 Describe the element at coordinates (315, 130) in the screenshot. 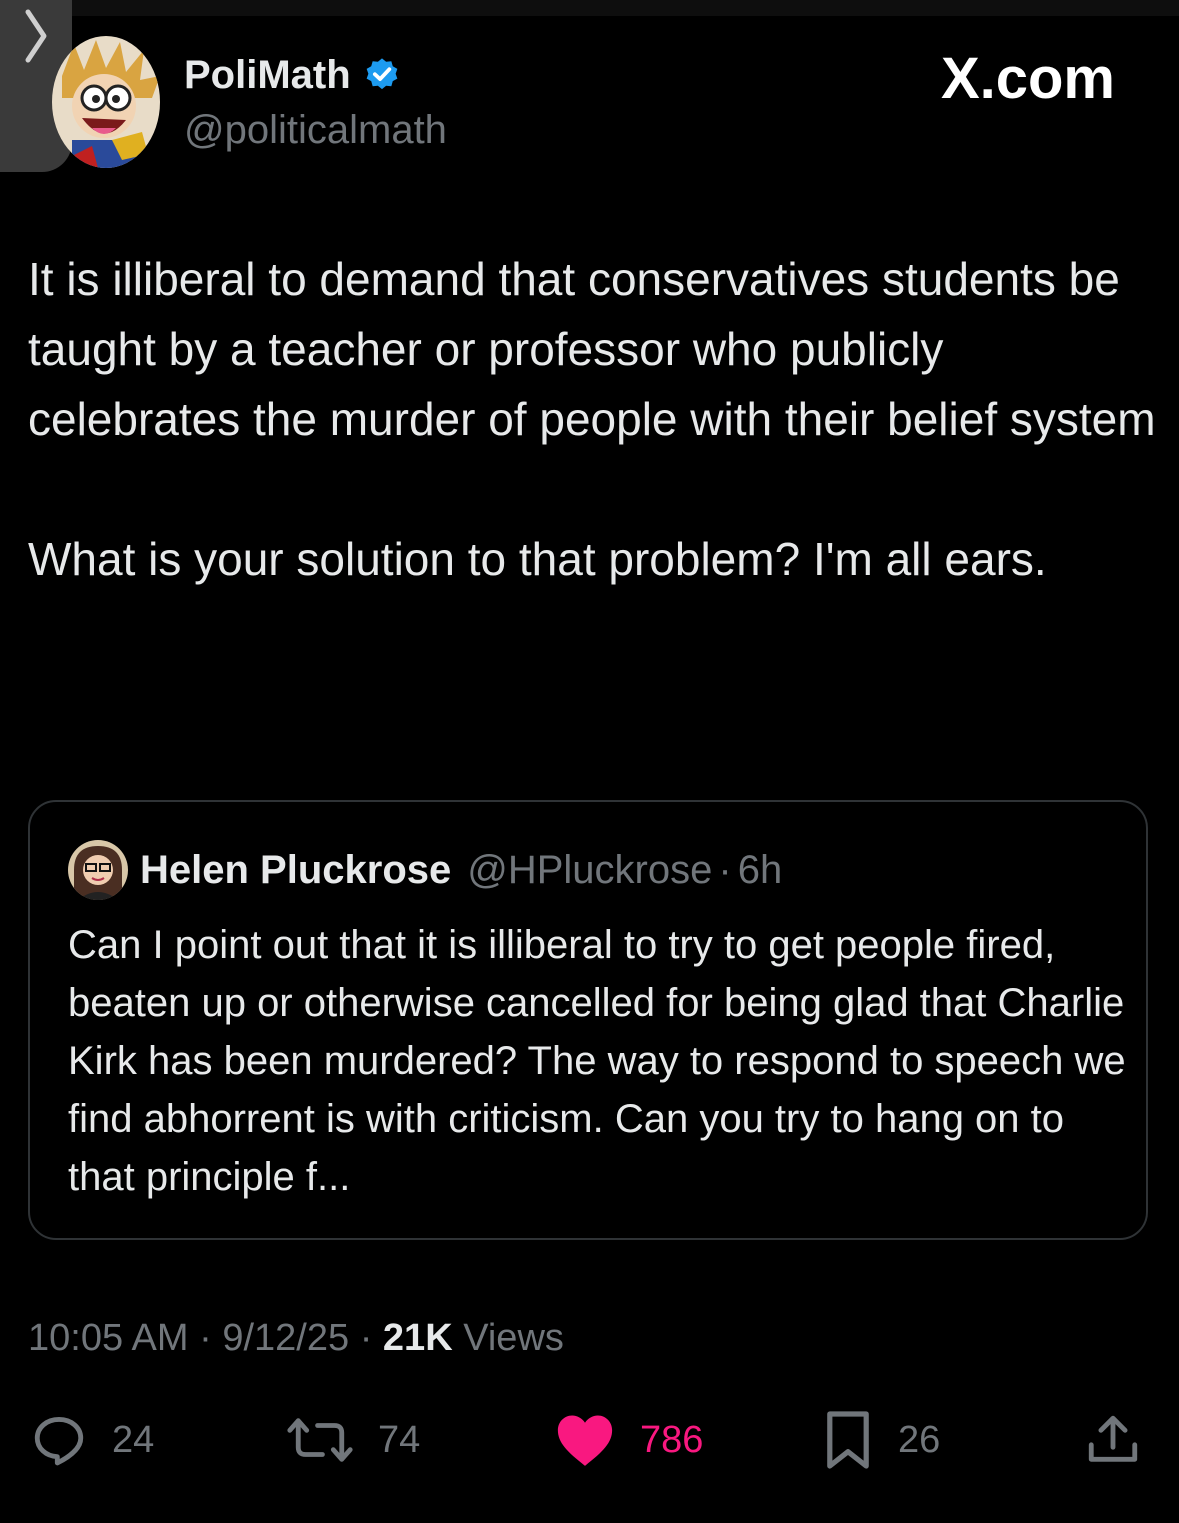

I see `author-handle: @politicalmath` at that location.